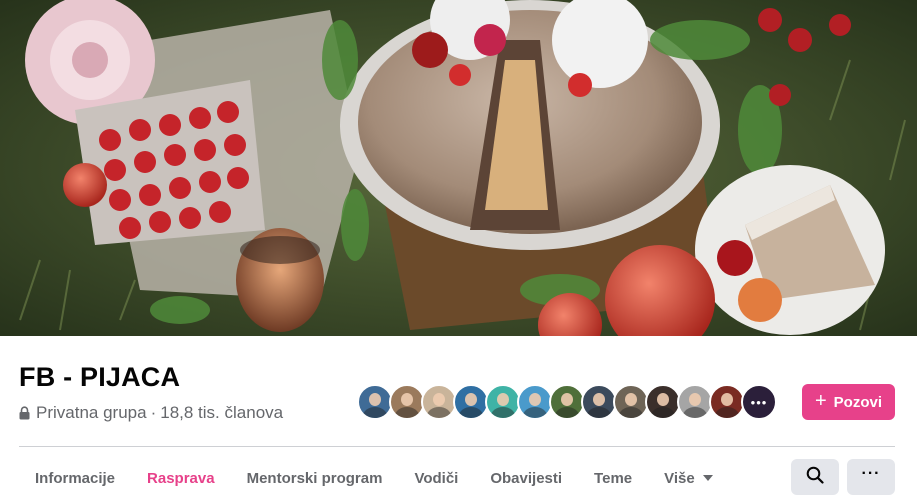  I want to click on more-members-avatar: •••, so click(759, 402).